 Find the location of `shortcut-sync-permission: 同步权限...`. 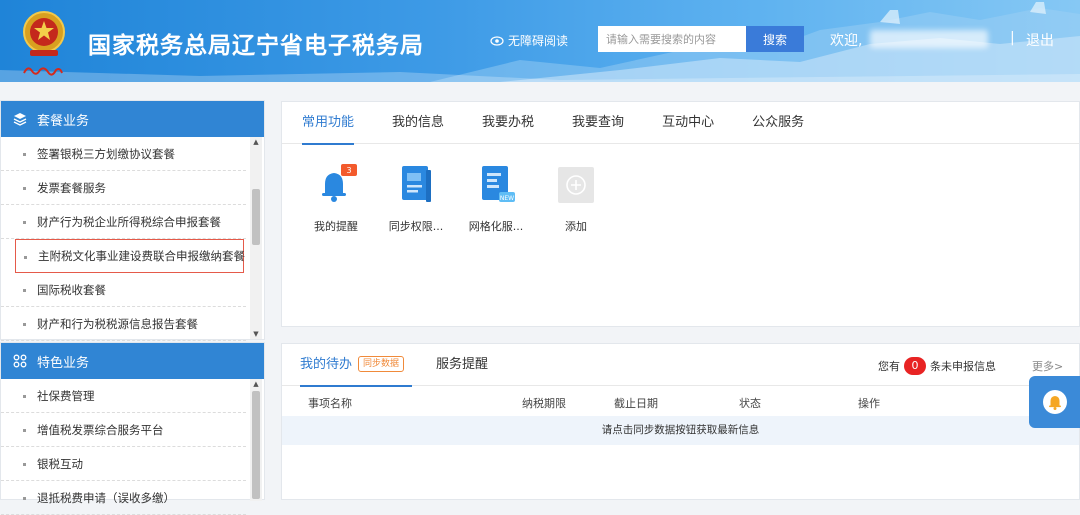

shortcut-sync-permission: 同步权限... is located at coordinates (416, 198).